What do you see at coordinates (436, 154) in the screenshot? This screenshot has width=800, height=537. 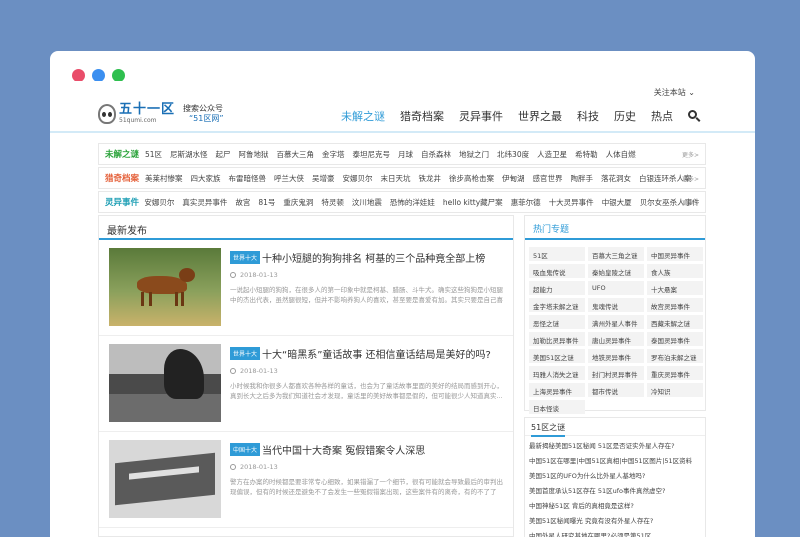 I see `category-link: 自杀森林` at bounding box center [436, 154].